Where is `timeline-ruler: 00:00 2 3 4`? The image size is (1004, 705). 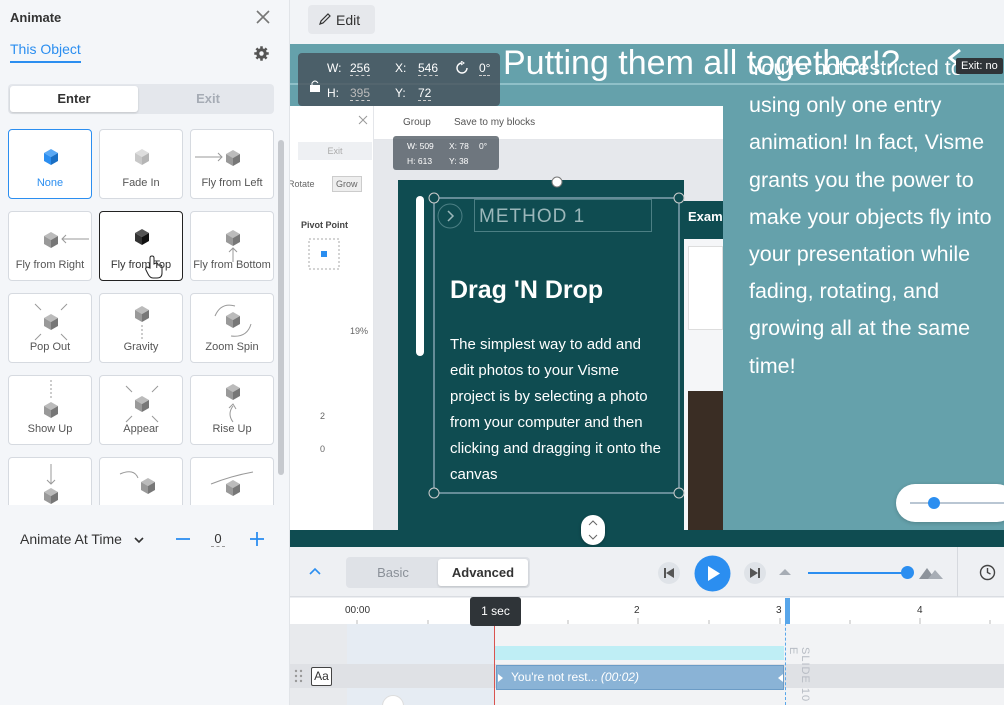
timeline-ruler: 00:00 2 3 4 is located at coordinates (647, 611).